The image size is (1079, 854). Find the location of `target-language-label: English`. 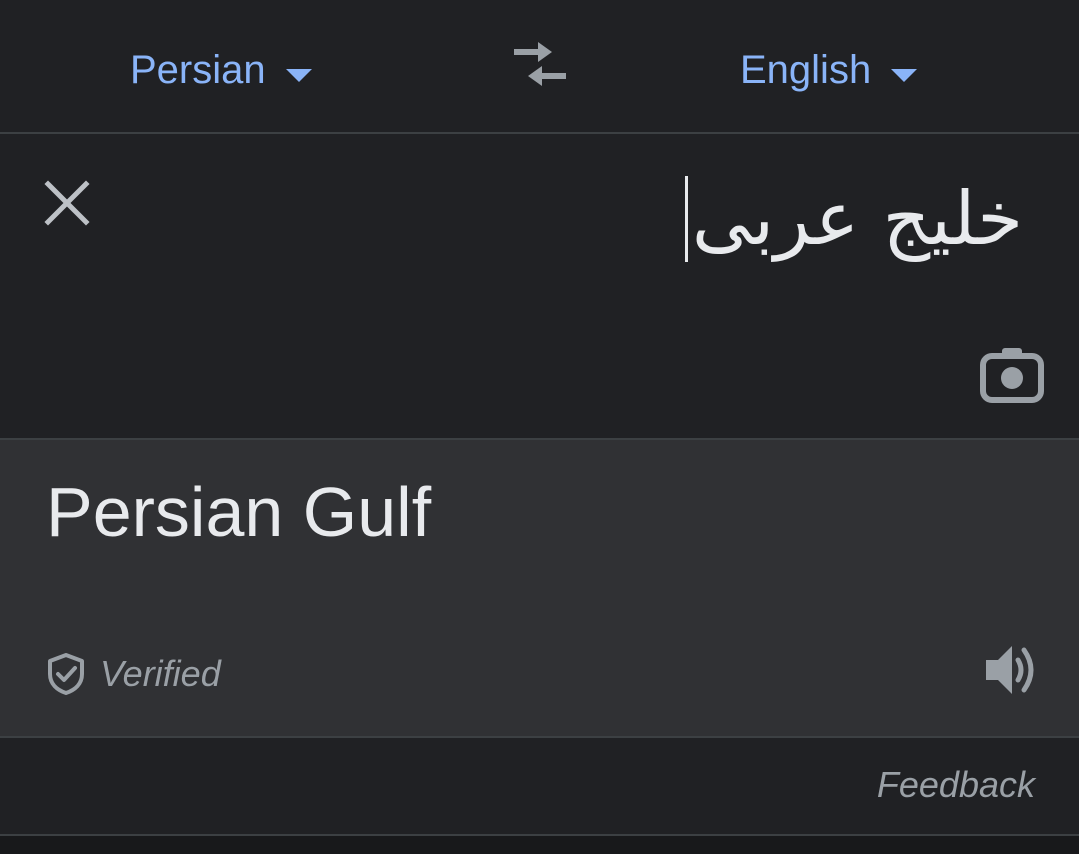

target-language-label: English is located at coordinates (806, 69).